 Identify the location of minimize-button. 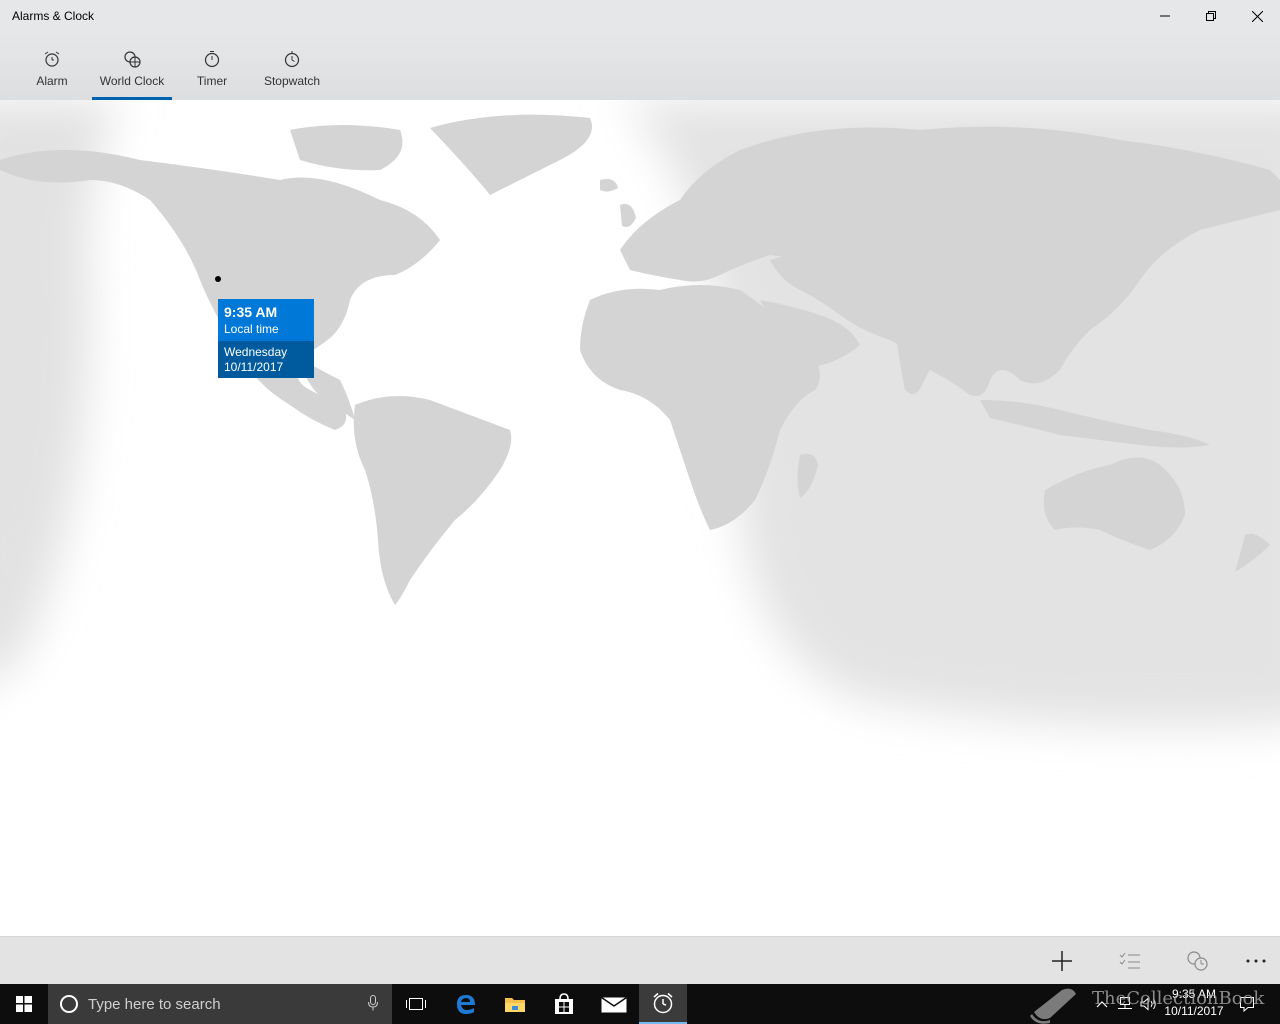
(1165, 16).